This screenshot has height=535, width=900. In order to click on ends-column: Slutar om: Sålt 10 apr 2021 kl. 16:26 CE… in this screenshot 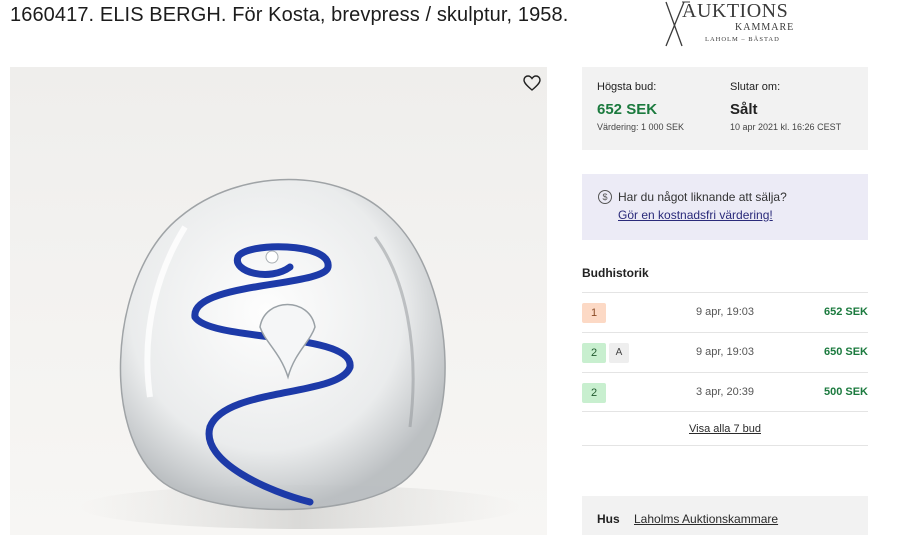, I will do `click(785, 106)`.